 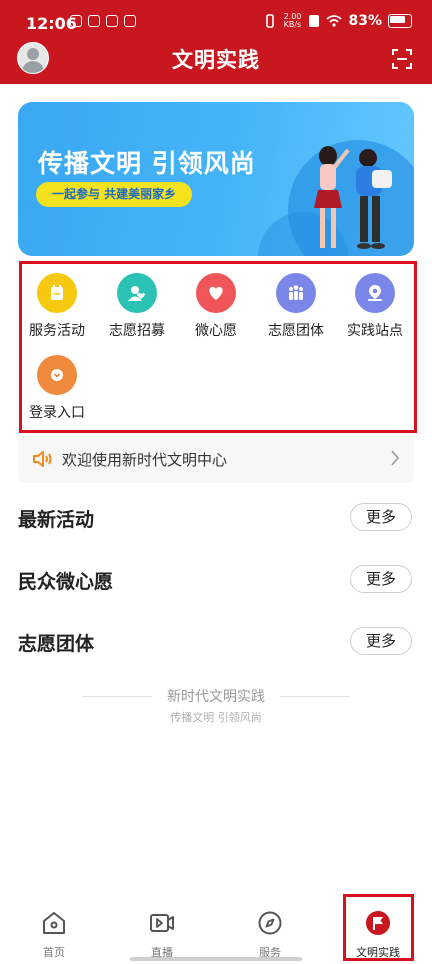 What do you see at coordinates (94, 21) in the screenshot?
I see `app-notify-icon` at bounding box center [94, 21].